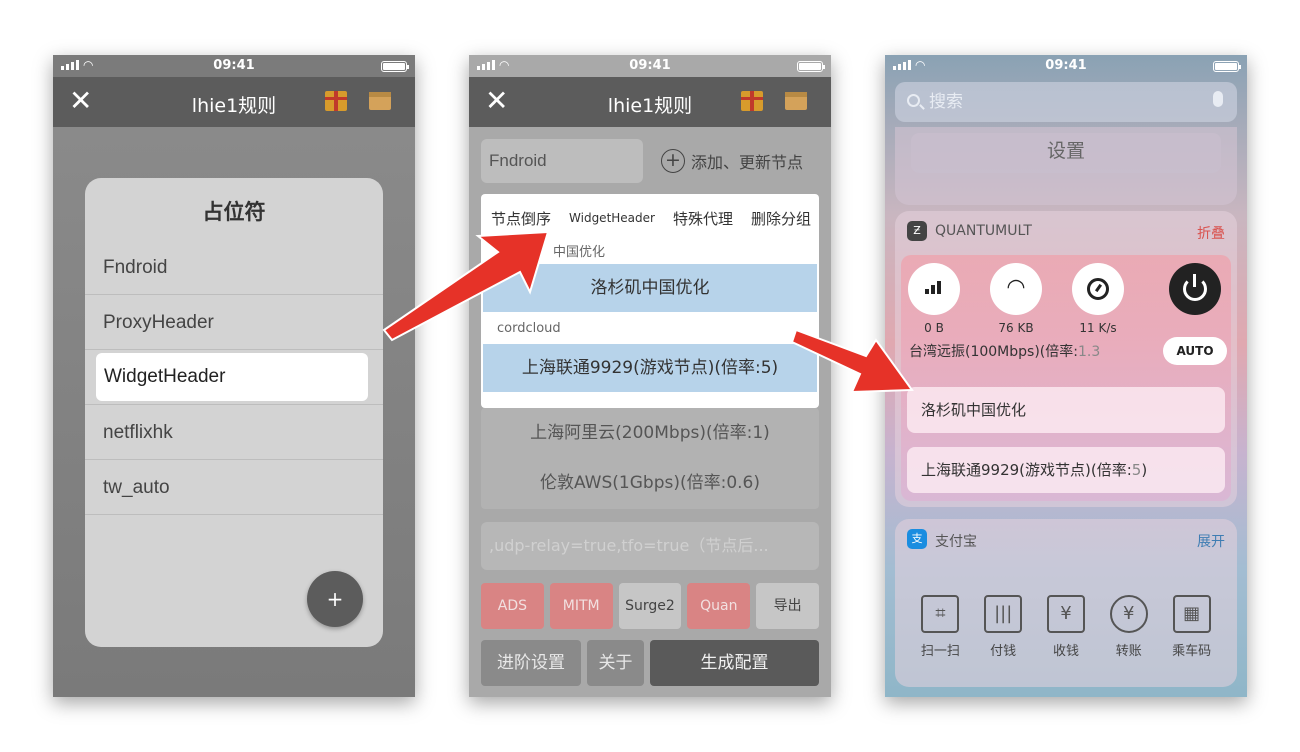  Describe the element at coordinates (934, 299) in the screenshot. I see `traffic-stat: 0 B` at that location.